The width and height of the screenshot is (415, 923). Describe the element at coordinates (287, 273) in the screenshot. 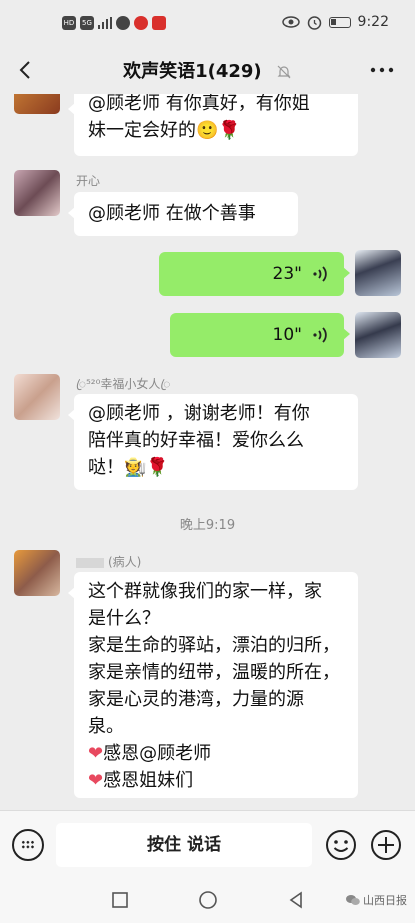

I see `voice-duration: 23"` at that location.